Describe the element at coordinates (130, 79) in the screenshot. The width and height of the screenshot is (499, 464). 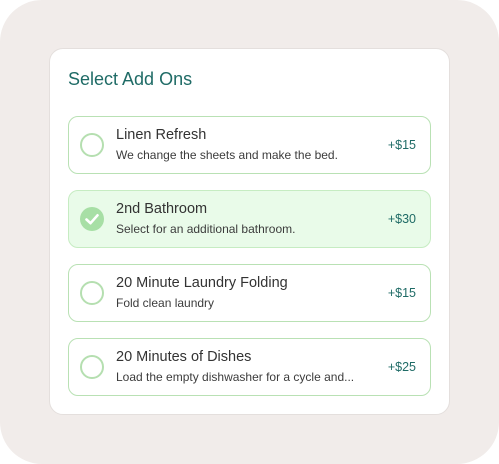
I see `card-title: Select Add Ons` at that location.